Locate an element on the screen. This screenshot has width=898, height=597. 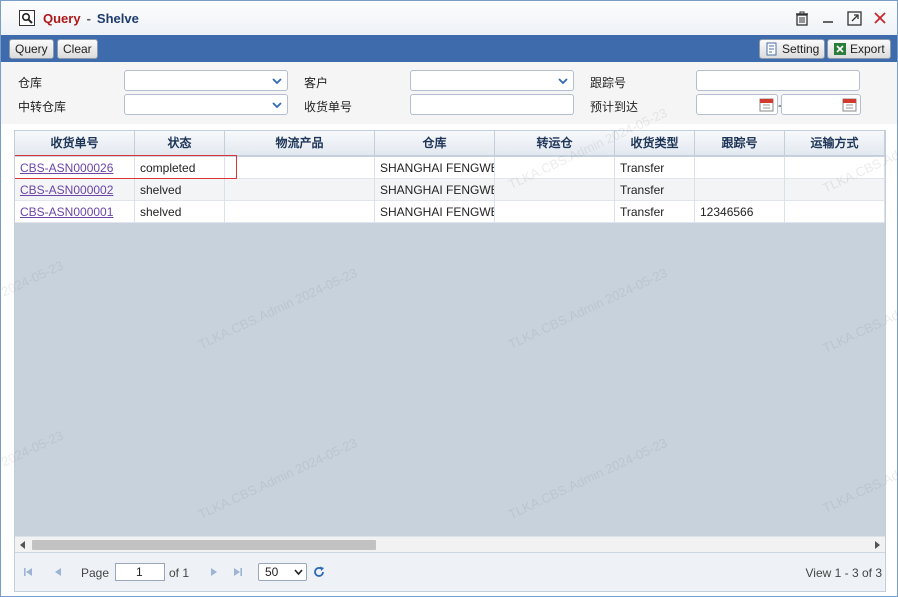
clear-button: Clear is located at coordinates (77, 49).